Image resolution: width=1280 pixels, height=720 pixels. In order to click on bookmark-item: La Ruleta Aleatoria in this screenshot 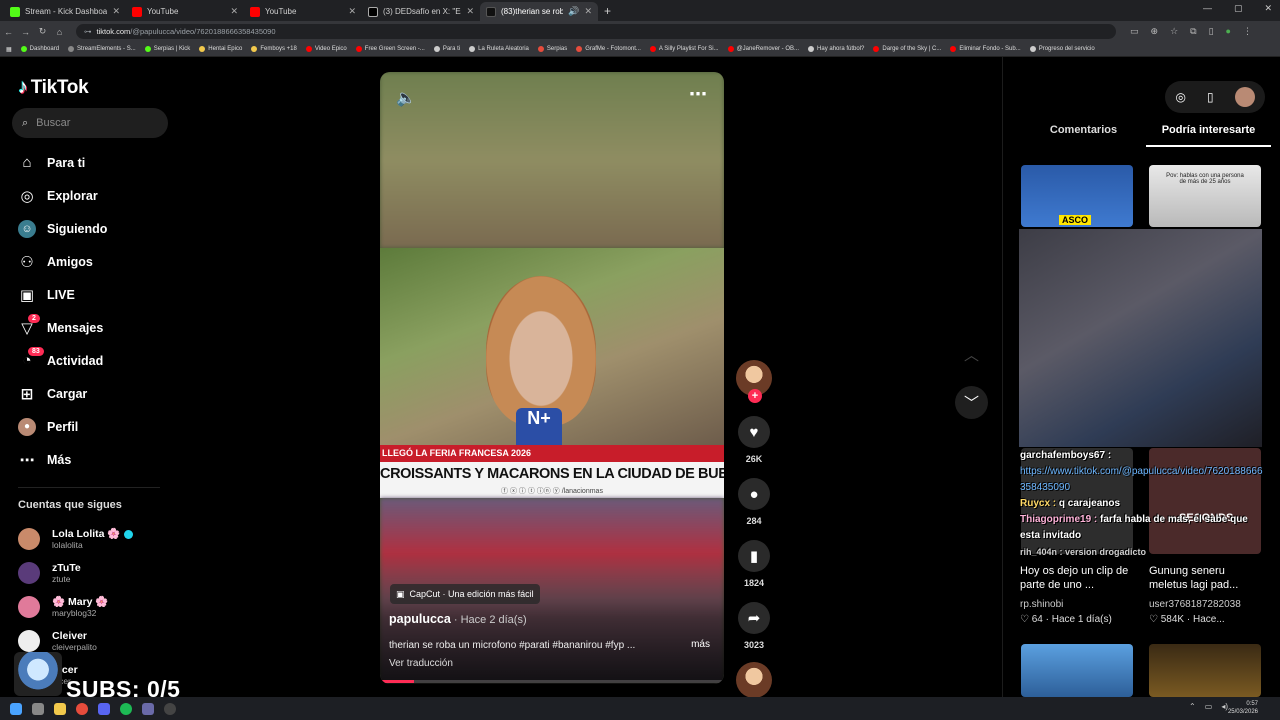, I will do `click(499, 49)`.